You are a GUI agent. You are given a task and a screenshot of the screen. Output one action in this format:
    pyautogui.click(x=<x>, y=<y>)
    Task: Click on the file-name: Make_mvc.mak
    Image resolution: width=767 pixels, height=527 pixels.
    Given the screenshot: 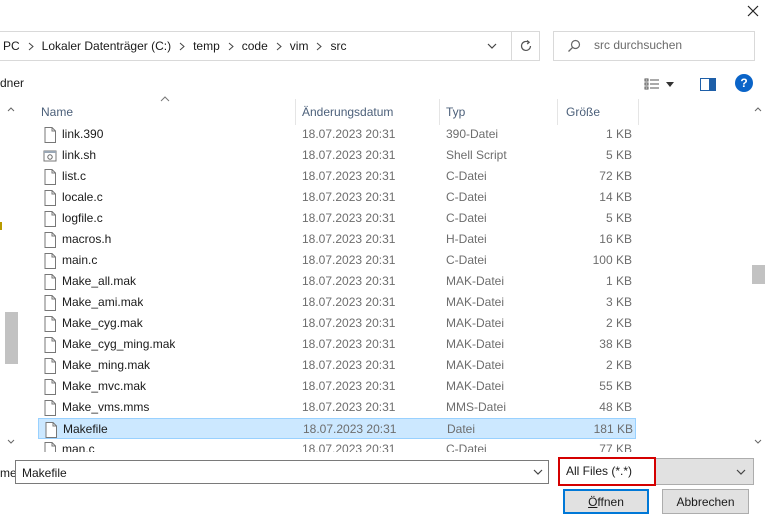 What is the action you would take?
    pyautogui.click(x=104, y=386)
    